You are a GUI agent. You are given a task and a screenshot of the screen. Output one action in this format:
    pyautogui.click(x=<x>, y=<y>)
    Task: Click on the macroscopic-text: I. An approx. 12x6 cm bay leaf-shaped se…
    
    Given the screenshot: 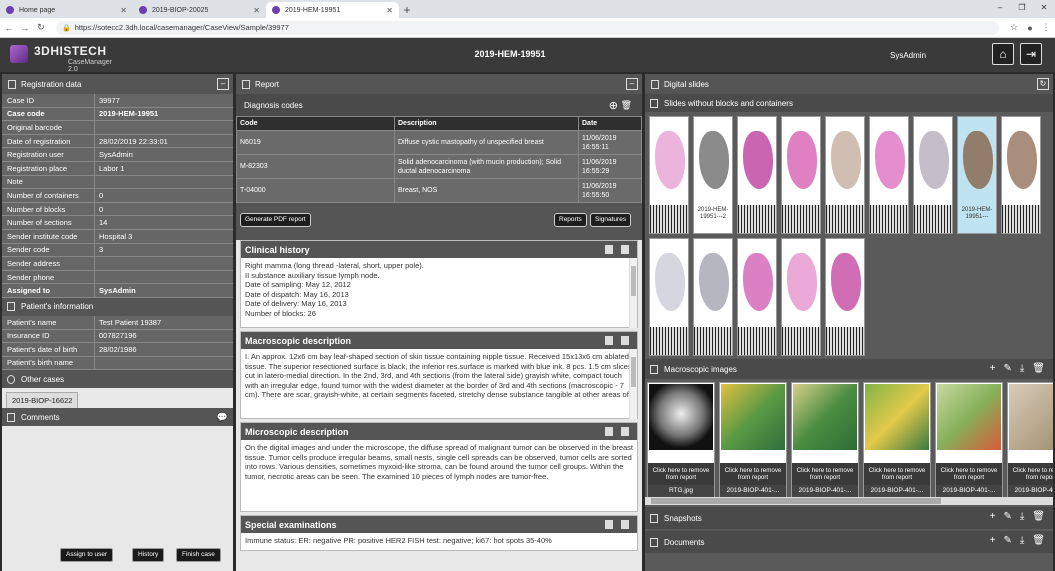 What is the action you would take?
    pyautogui.click(x=439, y=384)
    